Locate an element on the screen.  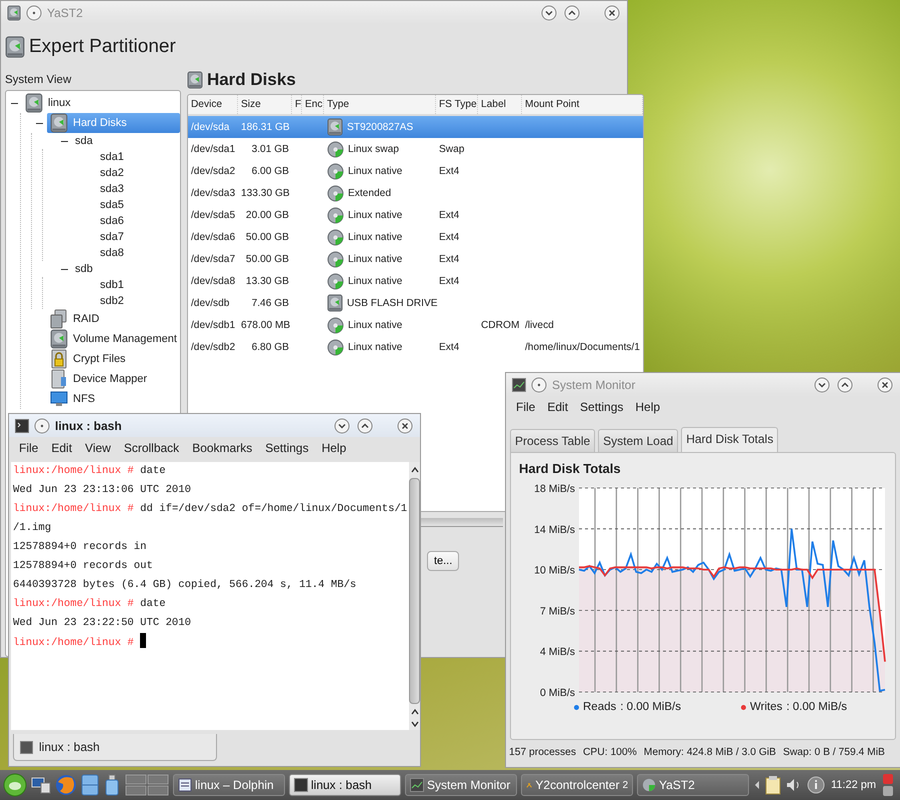
info-icon is located at coordinates (816, 785).